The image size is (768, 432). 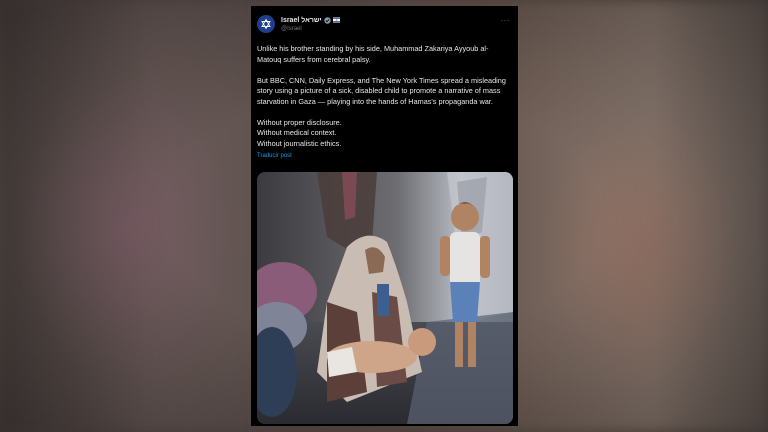 What do you see at coordinates (327, 20) in the screenshot?
I see `verified-badge-icon` at bounding box center [327, 20].